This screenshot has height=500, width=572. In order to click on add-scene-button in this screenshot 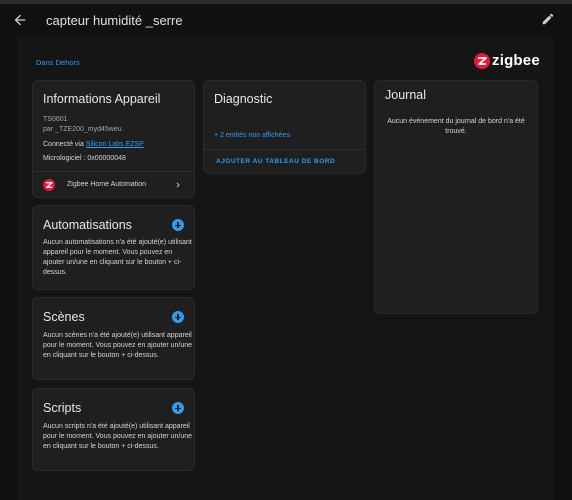, I will do `click(178, 317)`.